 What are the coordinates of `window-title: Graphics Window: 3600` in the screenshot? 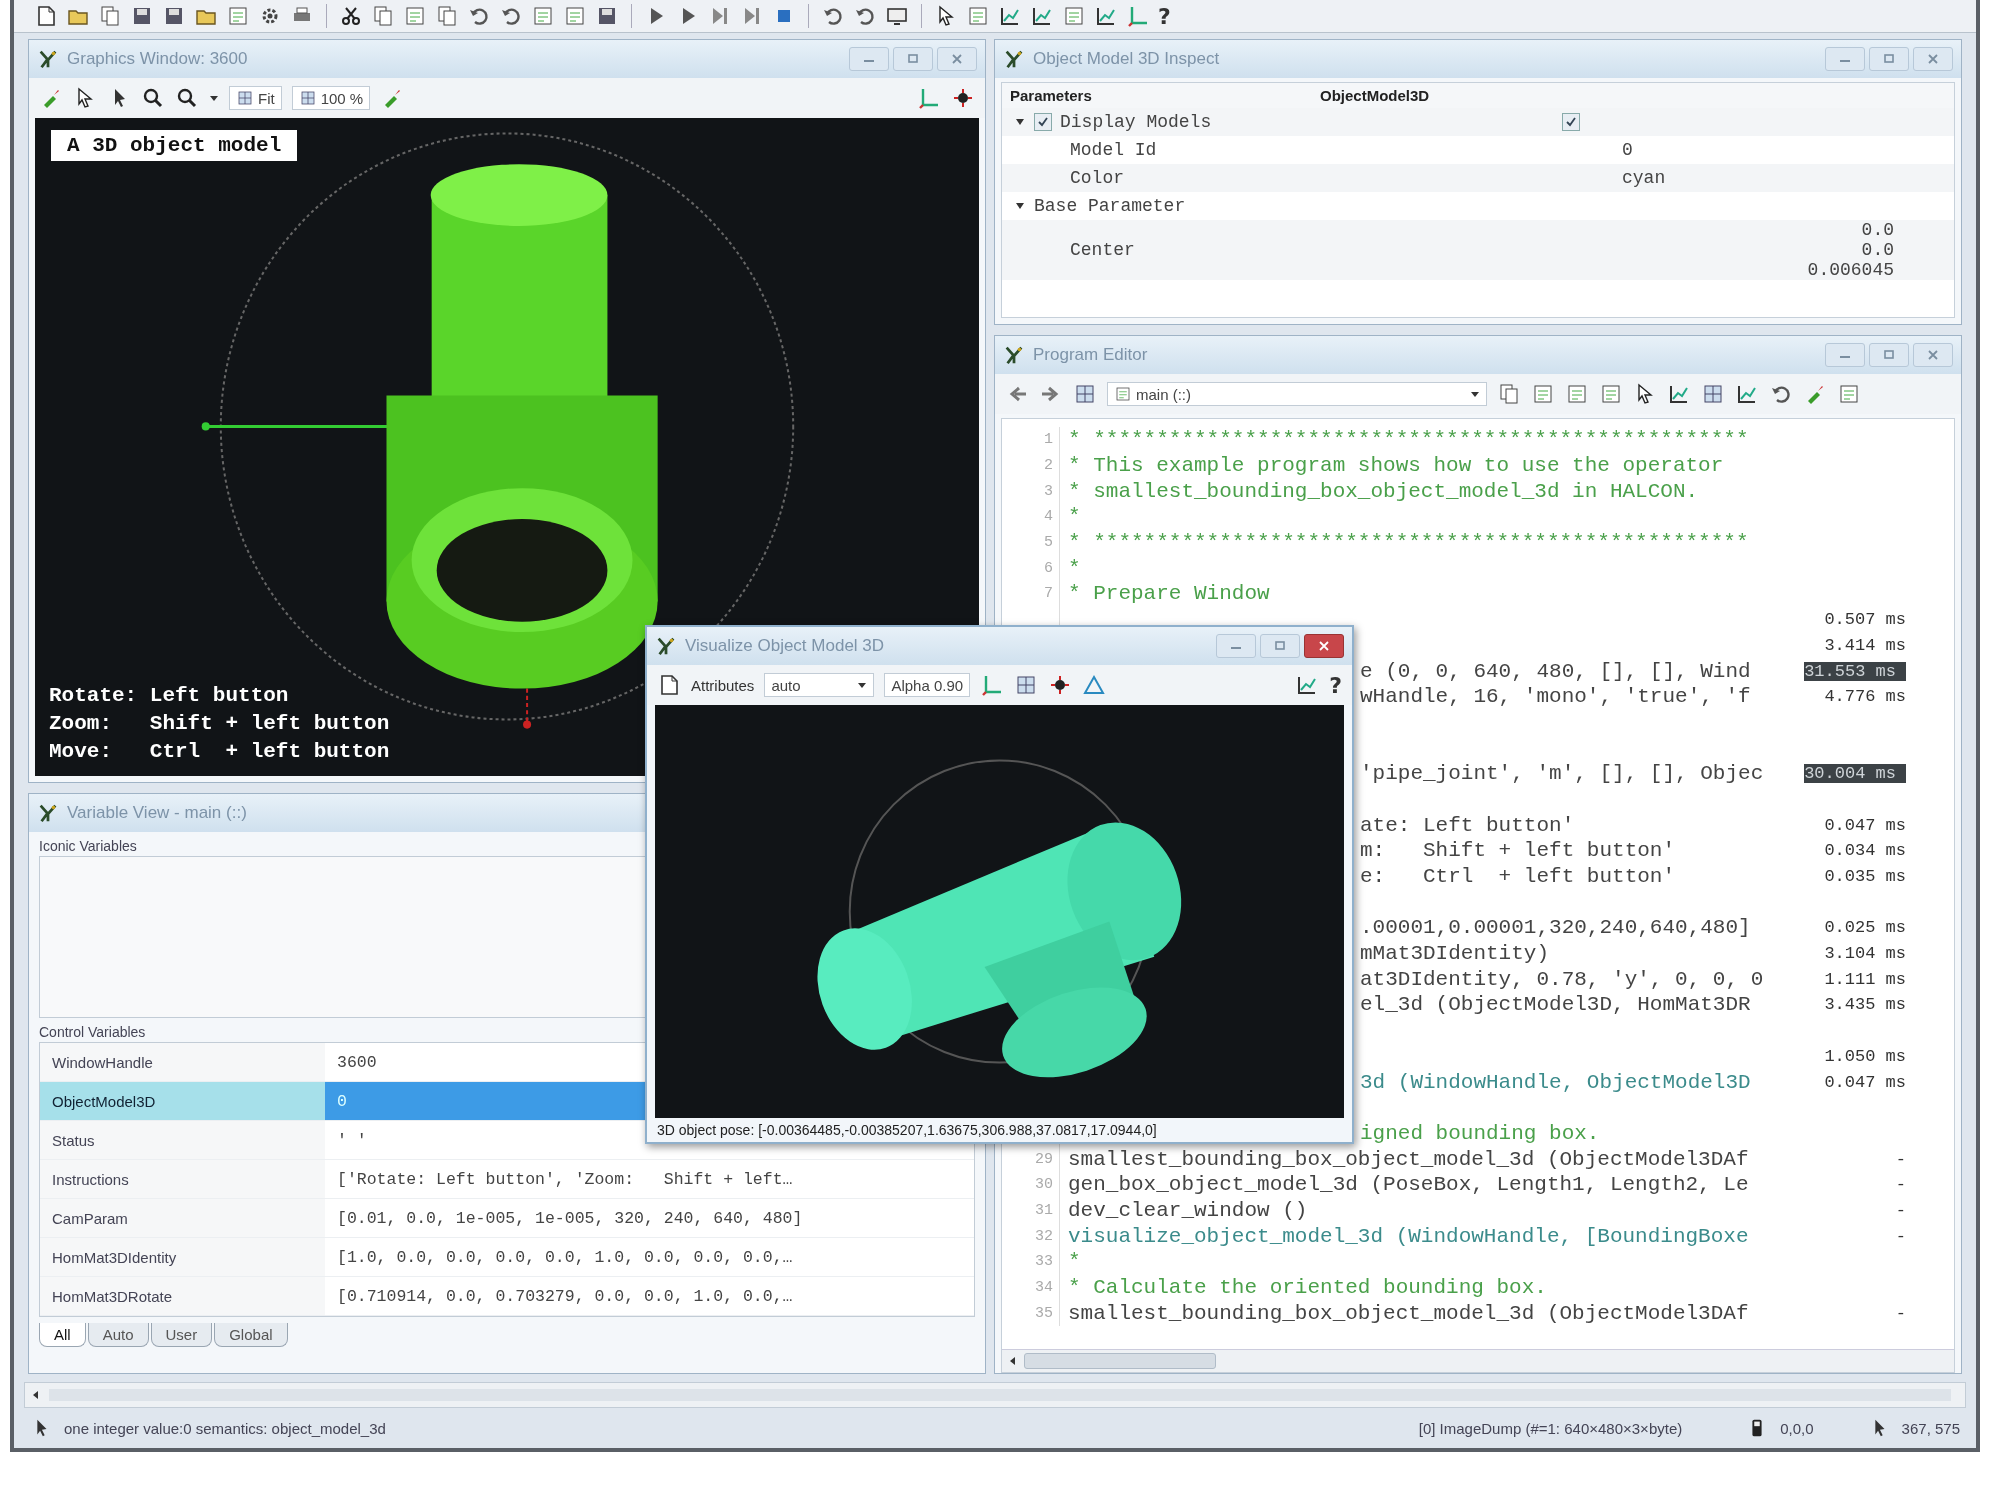 It's located at (158, 59).